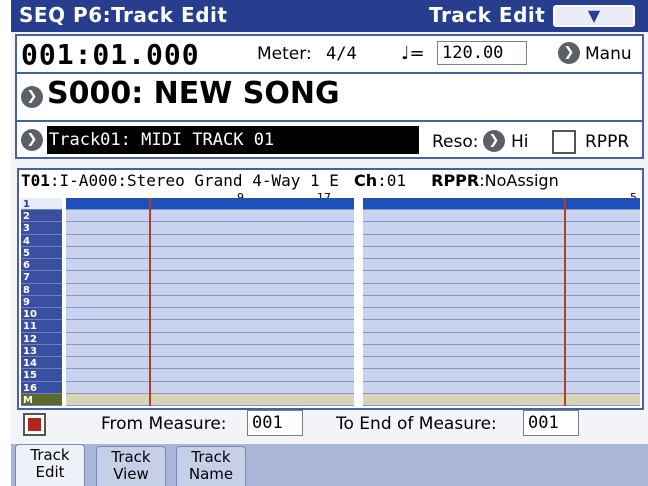 The width and height of the screenshot is (648, 486). What do you see at coordinates (455, 180) in the screenshot?
I see `rppr-info-label: RPPR` at bounding box center [455, 180].